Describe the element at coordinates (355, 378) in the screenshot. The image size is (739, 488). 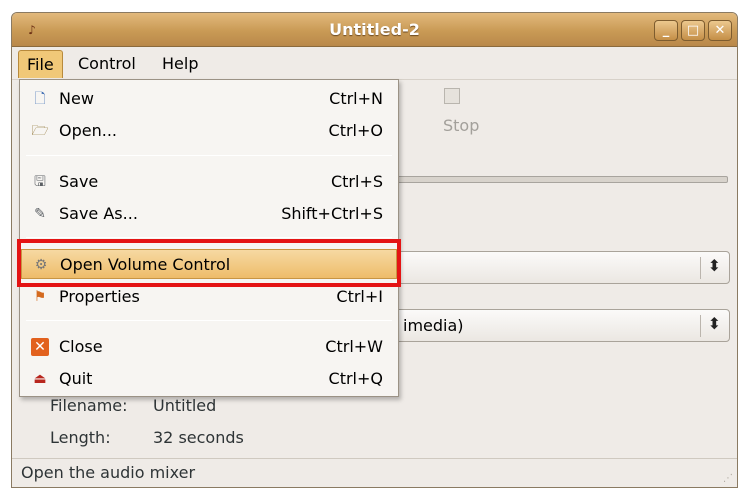
I see `menu-item-accel: Ctrl+Q` at that location.